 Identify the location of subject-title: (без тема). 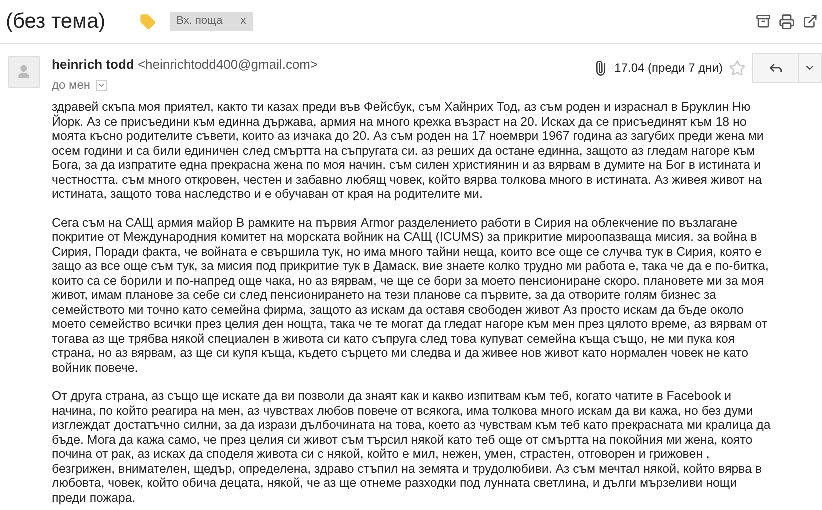
(56, 21).